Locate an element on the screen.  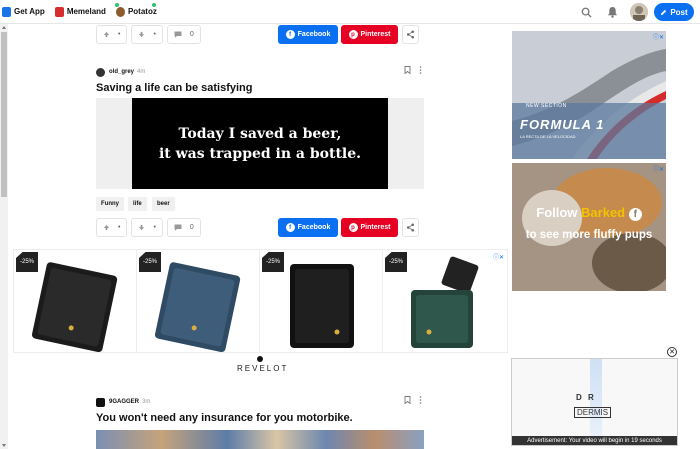
arrow-up-icon is located at coordinates (106, 227).